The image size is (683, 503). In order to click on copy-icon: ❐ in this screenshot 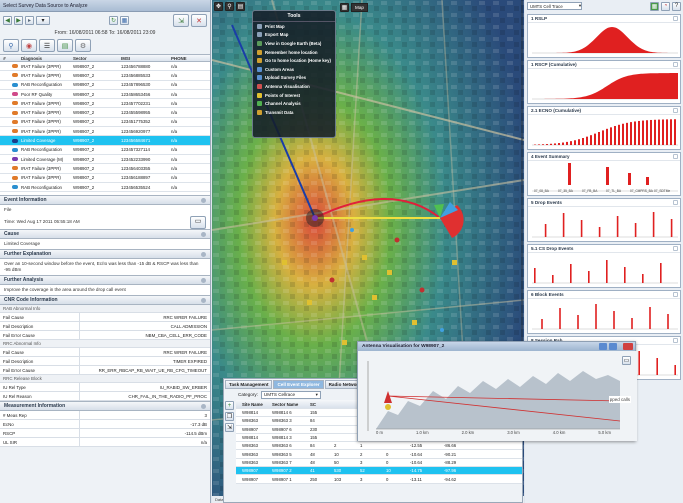, I will do `click(229, 416)`.